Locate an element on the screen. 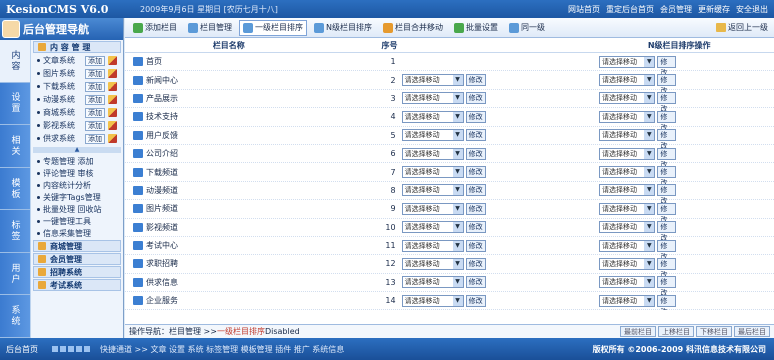 The image size is (774, 360). link-site-home: 网站首页 is located at coordinates (584, 9).